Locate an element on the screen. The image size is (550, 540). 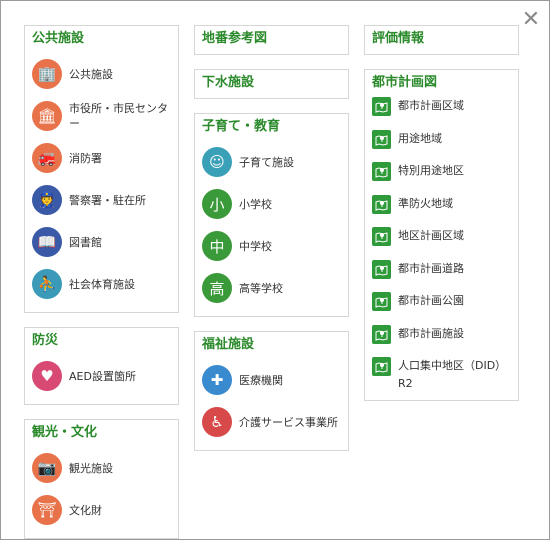
layer-group-panel: 観光・文化 📷 観光施設 ⛩ 文化財 is located at coordinates (101, 479).